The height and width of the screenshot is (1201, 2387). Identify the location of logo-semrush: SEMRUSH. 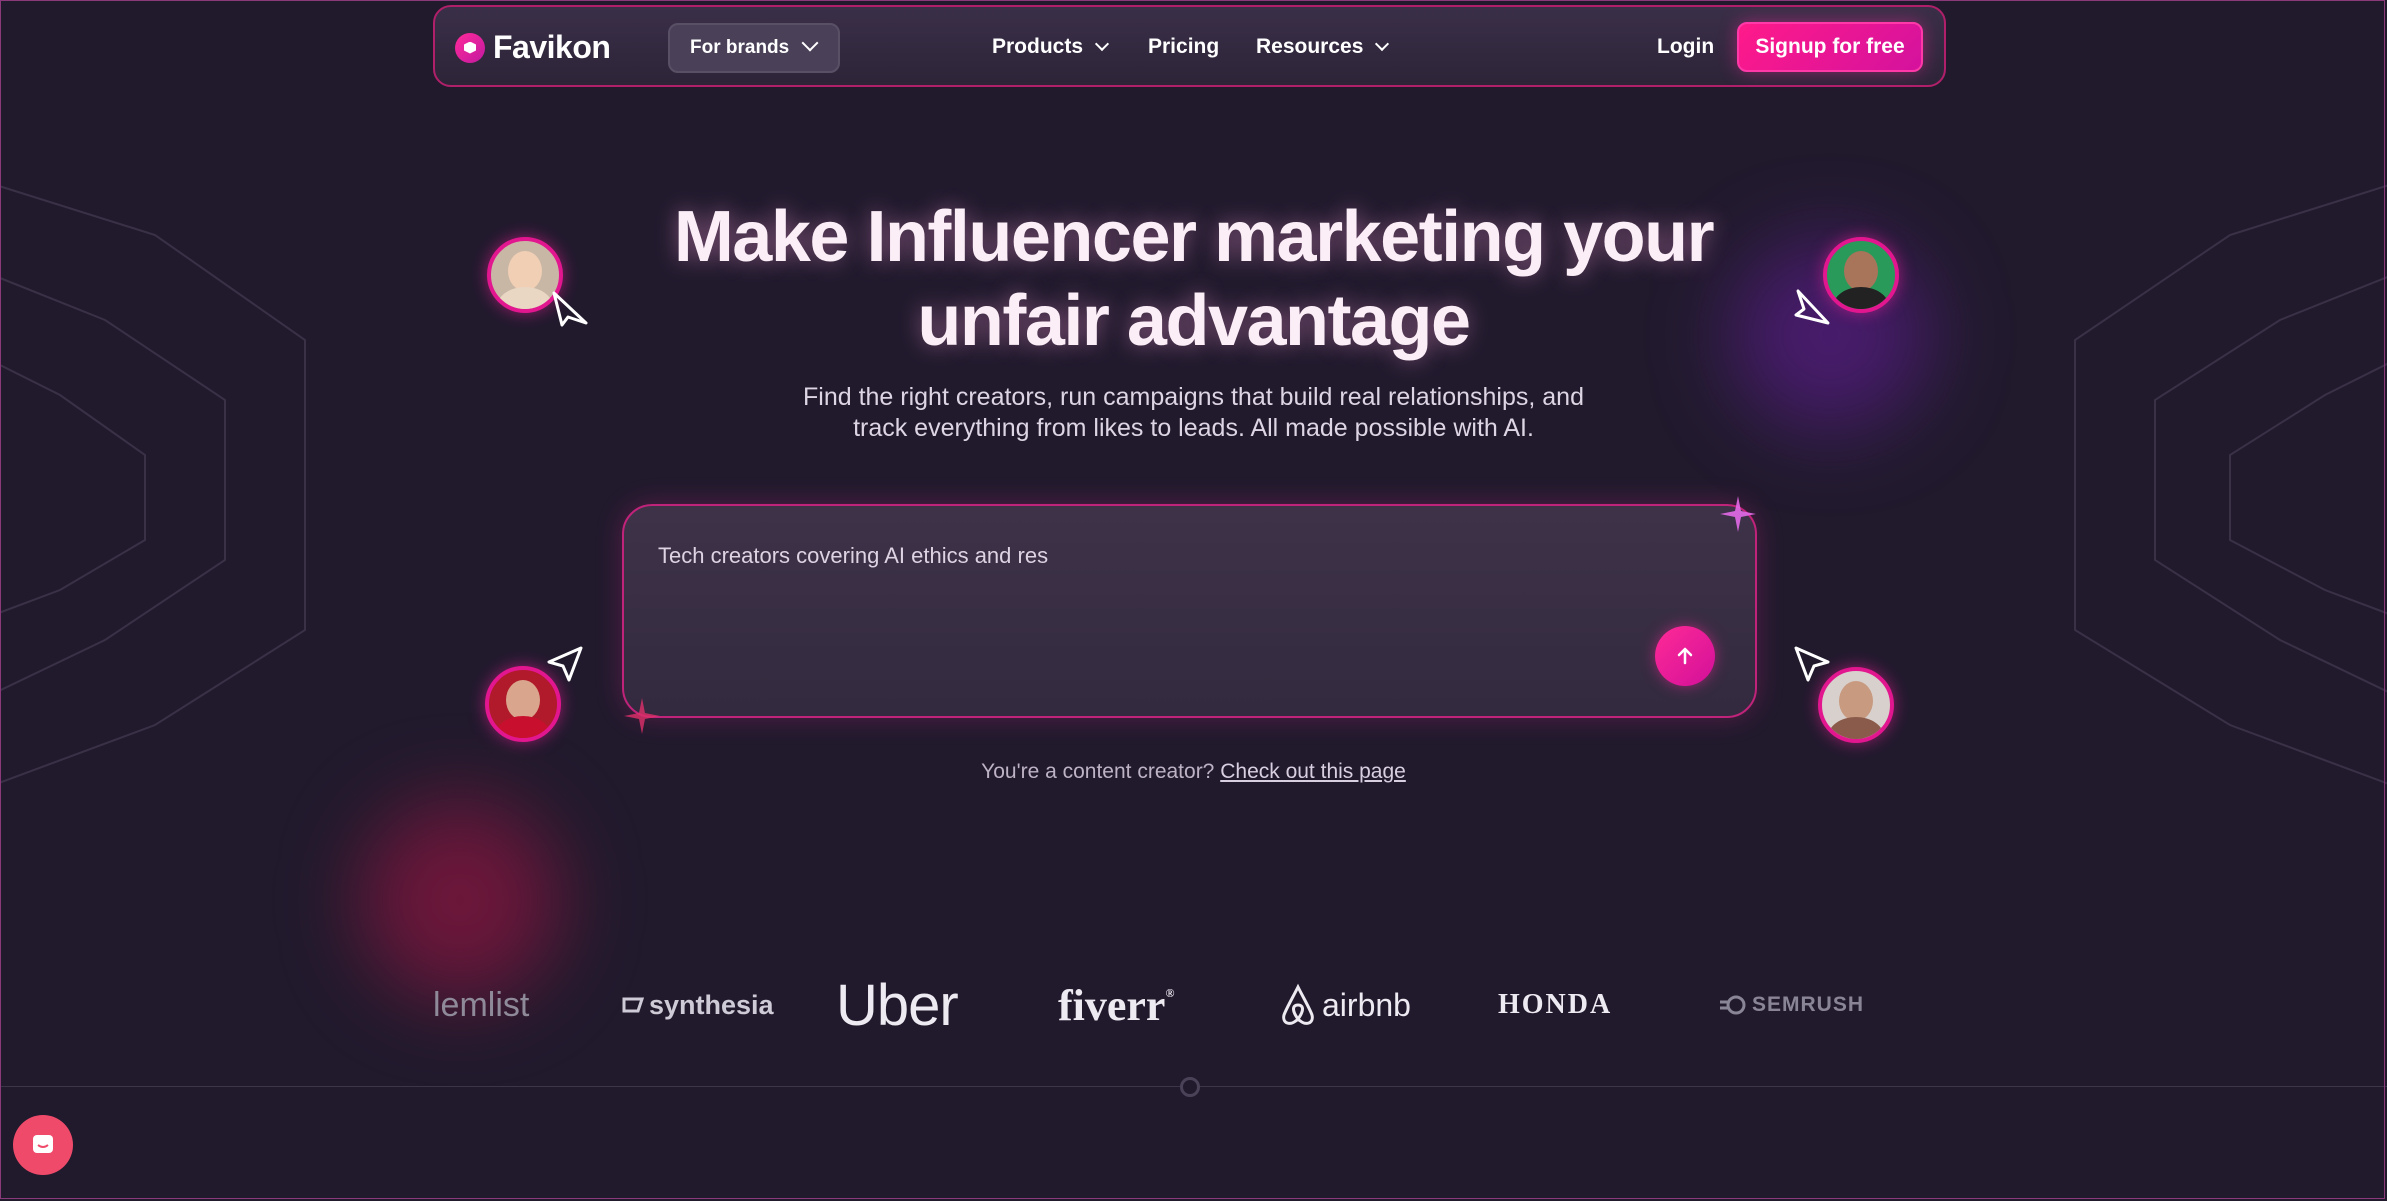
(1791, 1005).